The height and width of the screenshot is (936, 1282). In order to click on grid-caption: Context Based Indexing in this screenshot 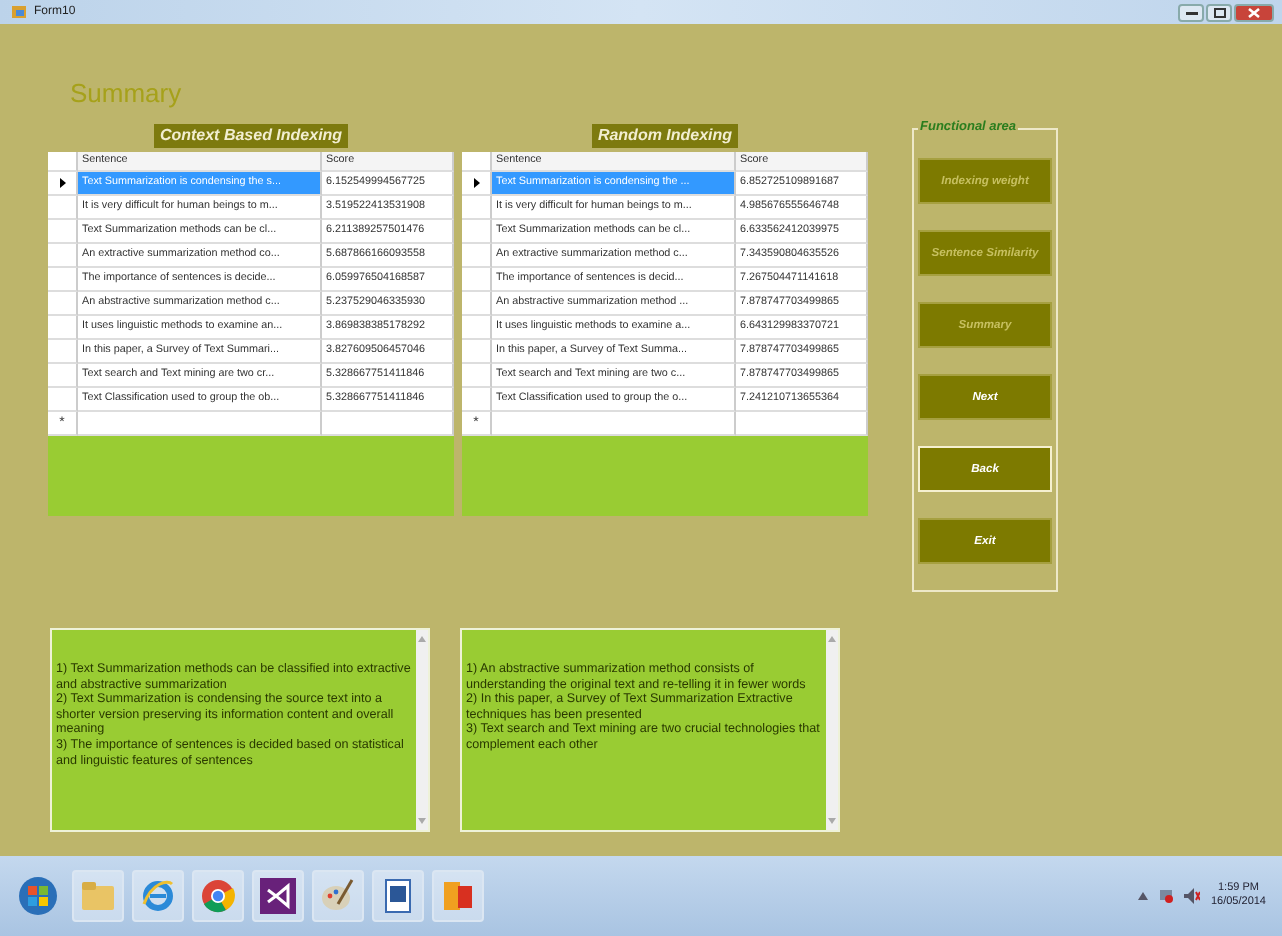, I will do `click(251, 136)`.